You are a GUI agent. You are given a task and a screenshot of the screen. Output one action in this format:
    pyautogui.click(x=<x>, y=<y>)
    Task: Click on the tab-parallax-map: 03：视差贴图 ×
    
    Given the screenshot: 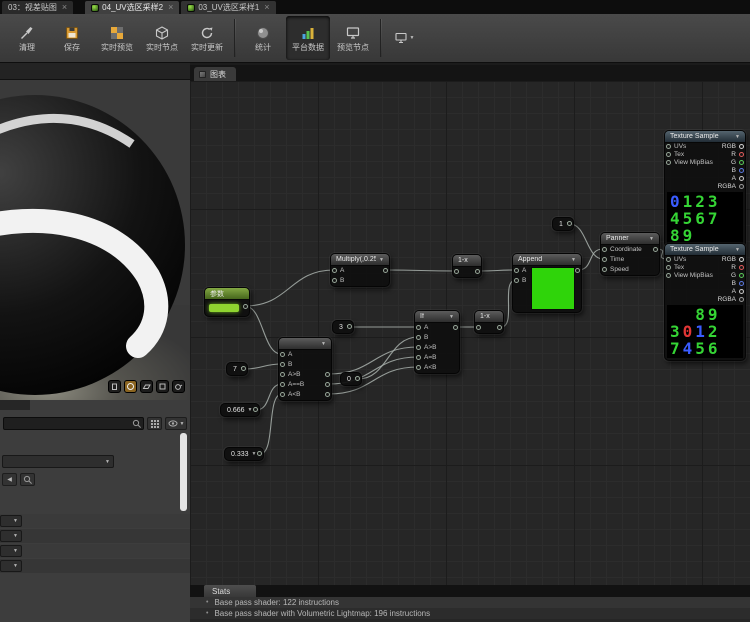 What is the action you would take?
    pyautogui.click(x=38, y=7)
    